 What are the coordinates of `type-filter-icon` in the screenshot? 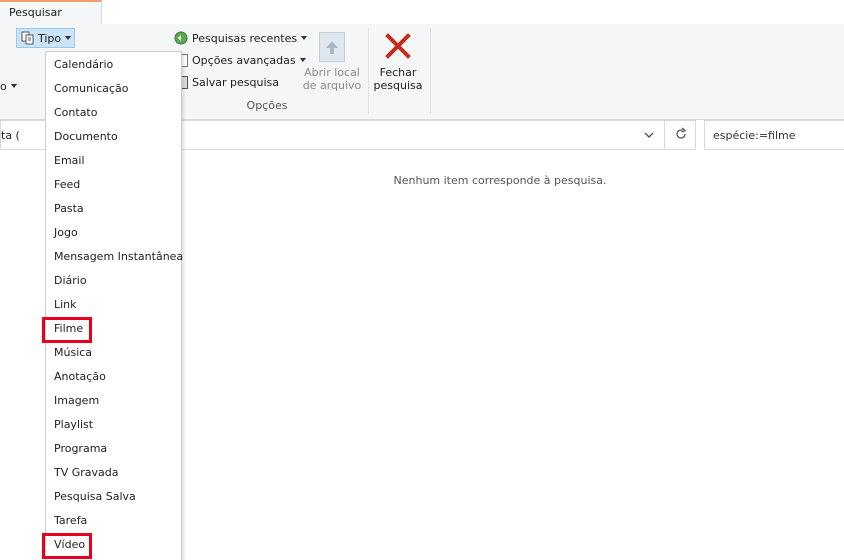 It's located at (28, 38).